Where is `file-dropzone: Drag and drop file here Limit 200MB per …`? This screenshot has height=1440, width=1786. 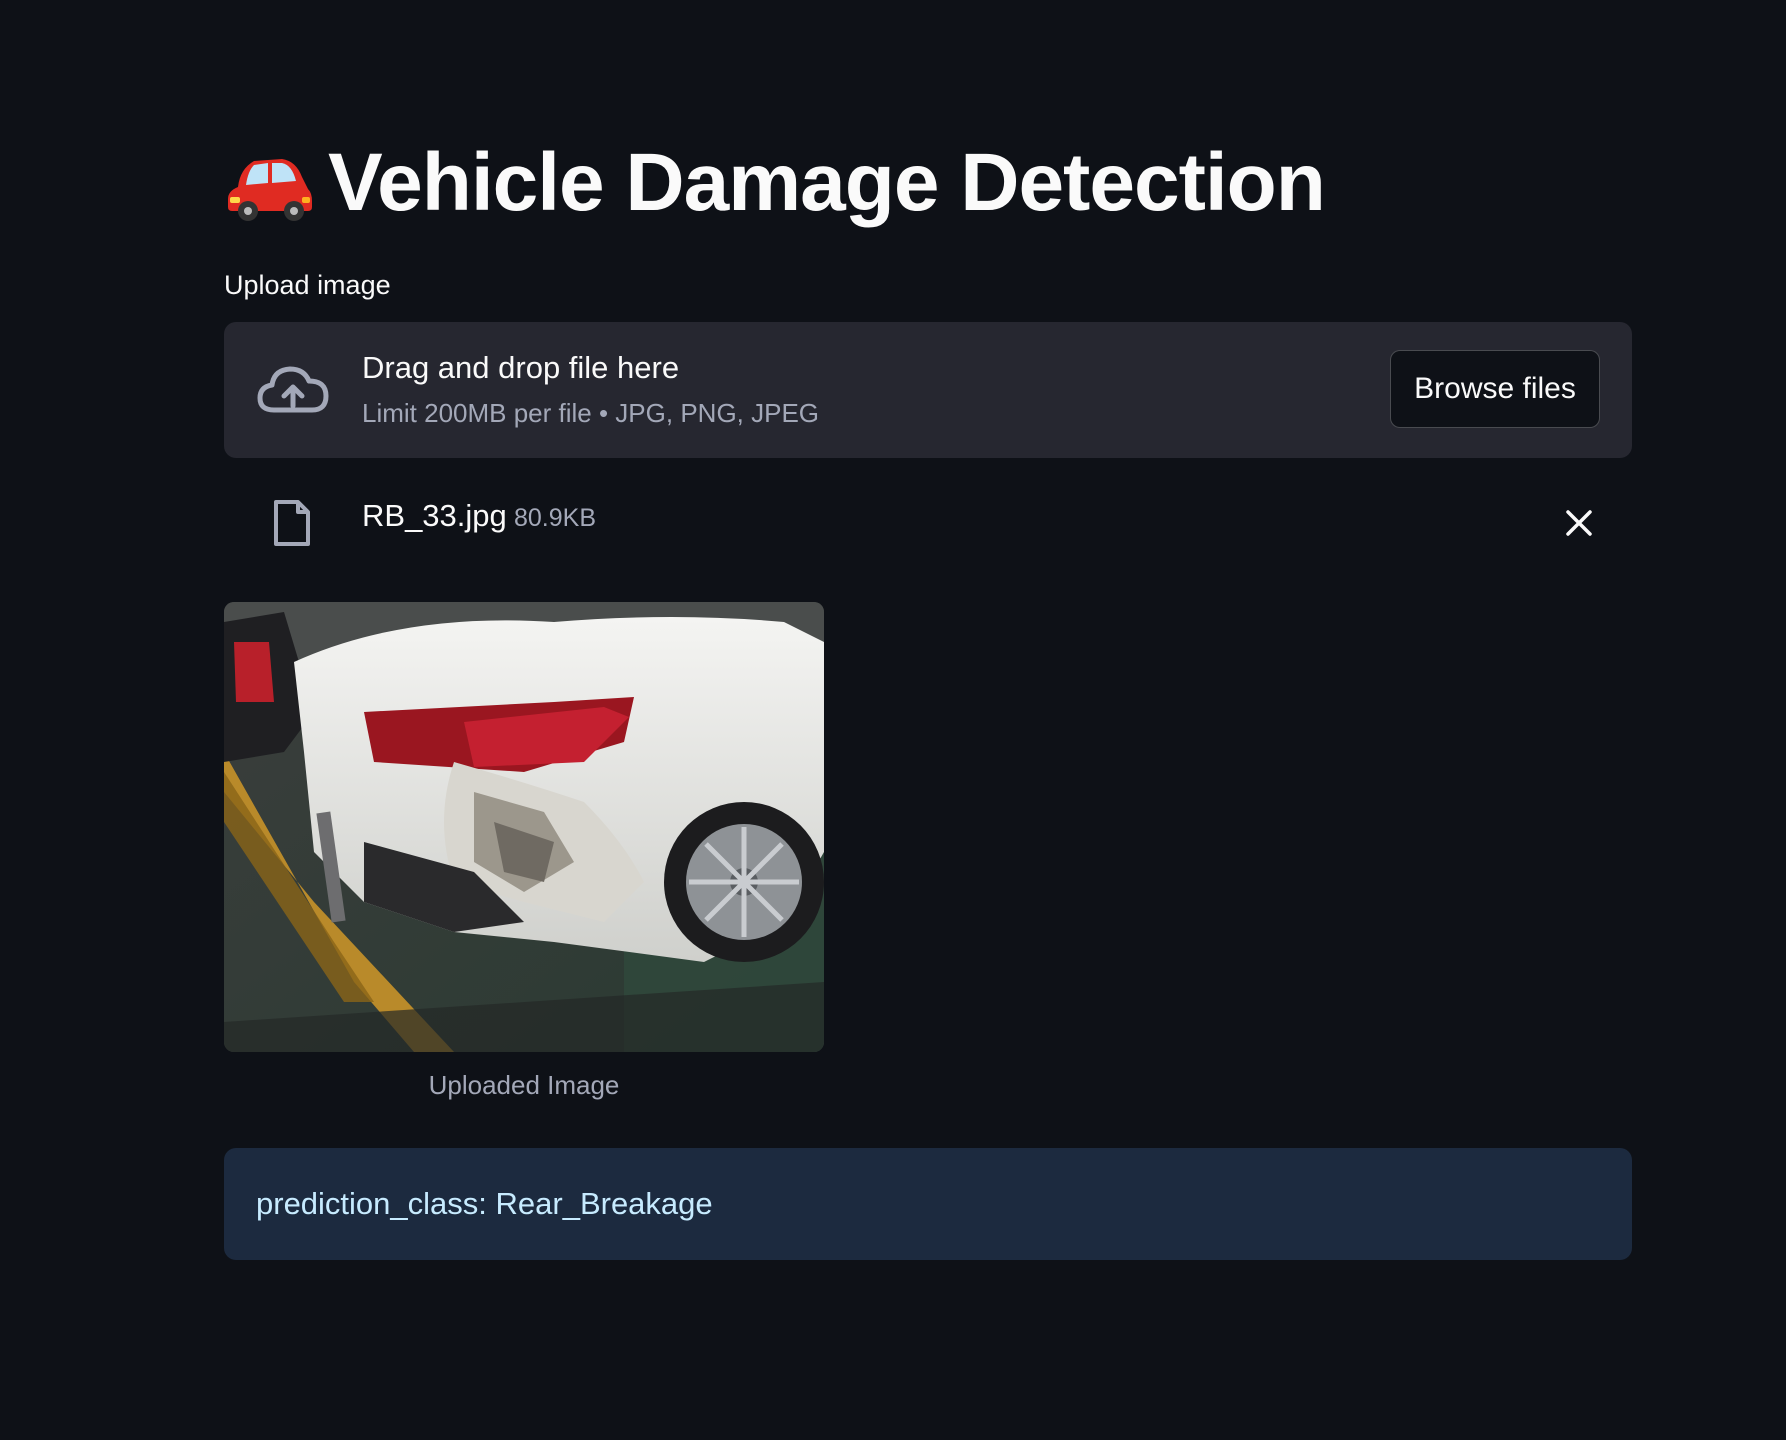 file-dropzone: Drag and drop file here Limit 200MB per … is located at coordinates (928, 390).